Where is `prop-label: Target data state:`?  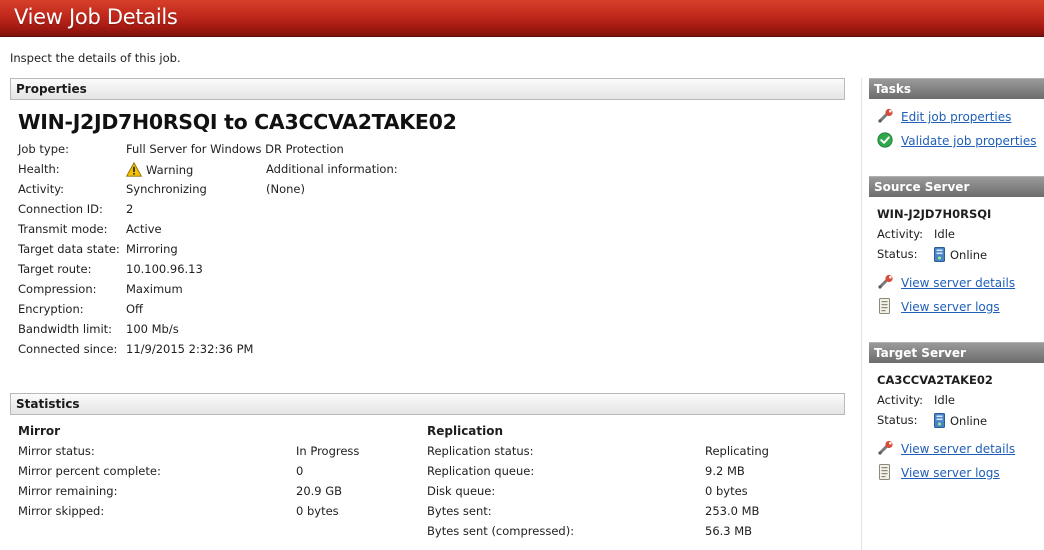 prop-label: Target data state: is located at coordinates (69, 249).